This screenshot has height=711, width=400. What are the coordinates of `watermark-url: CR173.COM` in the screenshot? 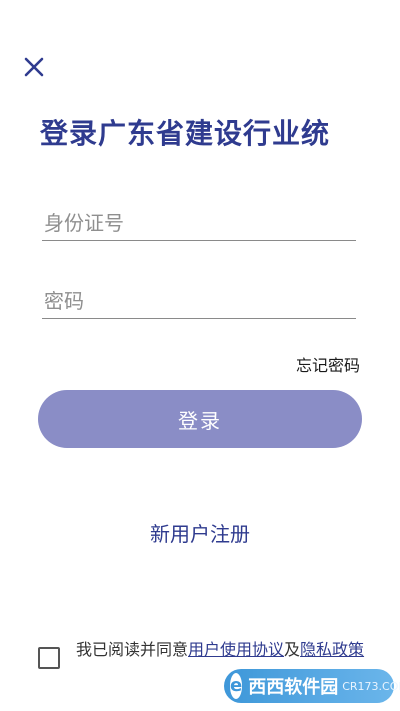 It's located at (371, 686).